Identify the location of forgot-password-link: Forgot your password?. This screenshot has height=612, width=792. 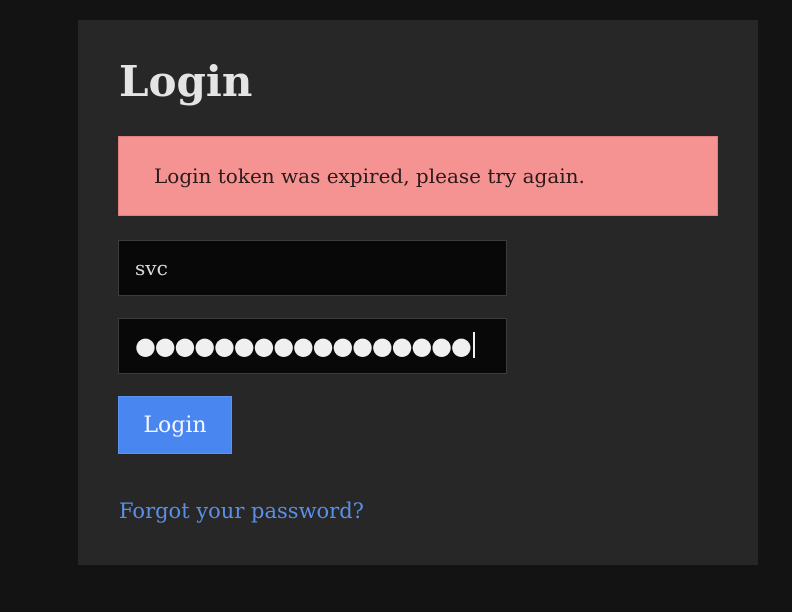
(241, 511).